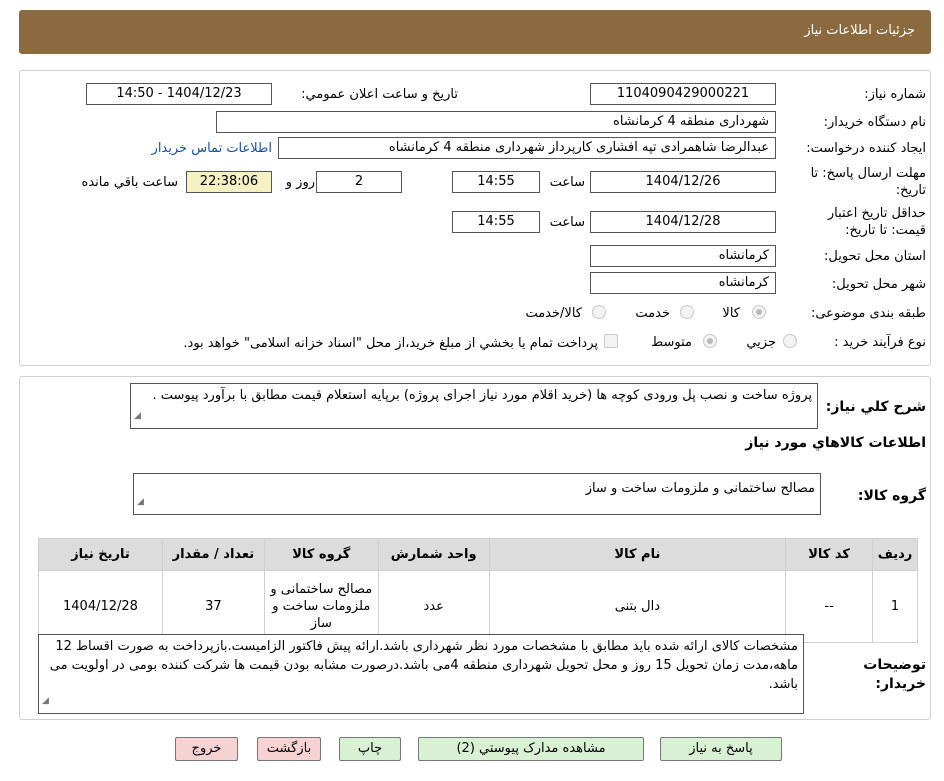  Describe the element at coordinates (891, 496) in the screenshot. I see `goods-group-label: گروه کالا:` at that location.